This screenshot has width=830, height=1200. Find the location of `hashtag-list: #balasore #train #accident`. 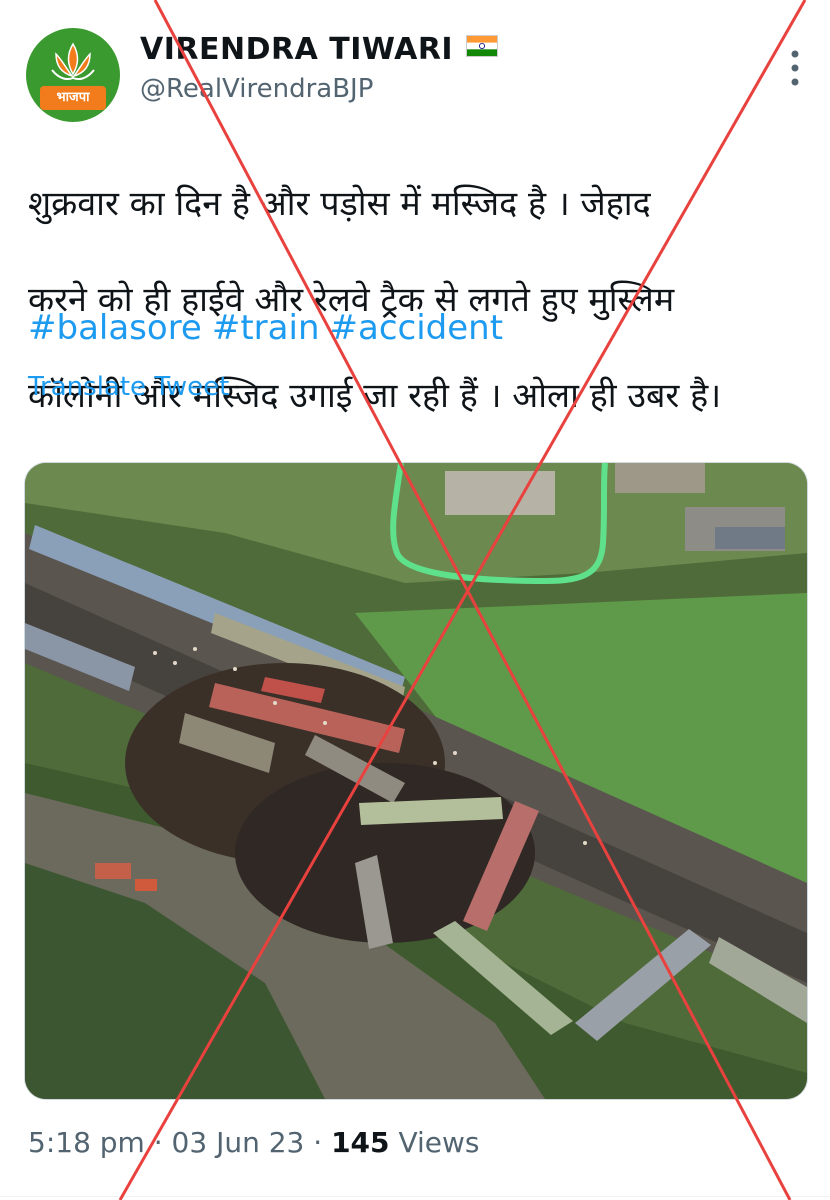

hashtag-list: #balasore #train #accident is located at coordinates (270, 328).